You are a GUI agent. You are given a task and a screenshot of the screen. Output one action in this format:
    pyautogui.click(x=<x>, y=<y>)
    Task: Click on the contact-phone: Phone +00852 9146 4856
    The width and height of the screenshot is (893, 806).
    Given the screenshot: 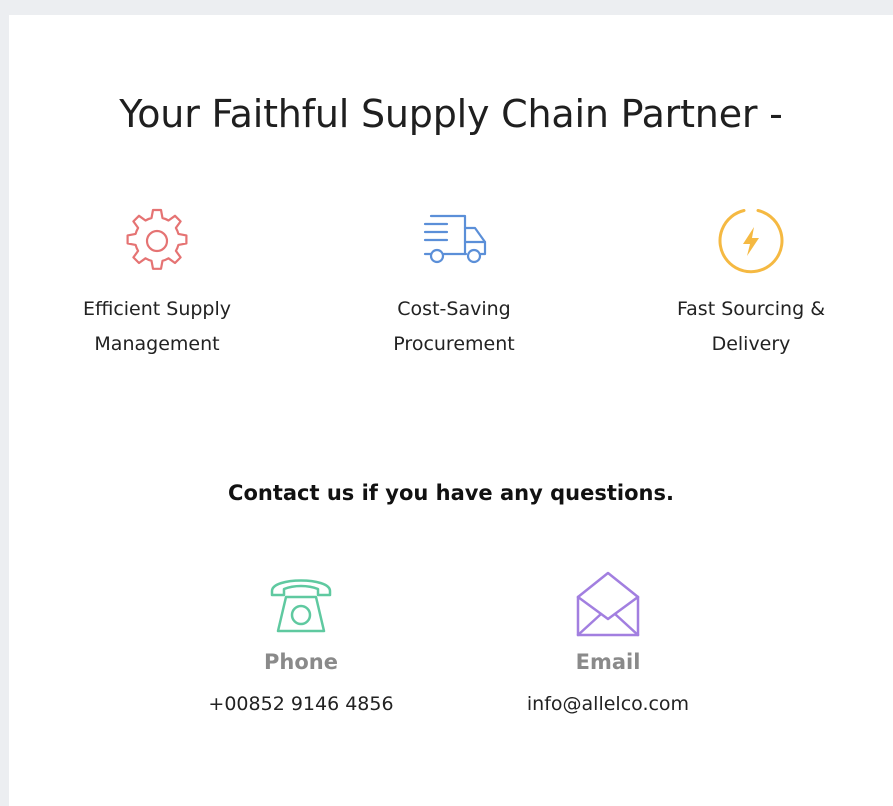 What is the action you would take?
    pyautogui.click(x=301, y=641)
    